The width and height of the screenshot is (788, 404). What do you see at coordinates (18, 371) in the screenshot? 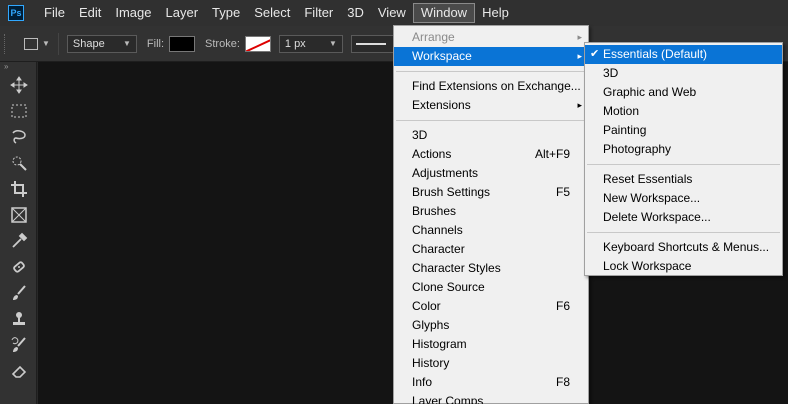
I see `tool-eraser` at bounding box center [18, 371].